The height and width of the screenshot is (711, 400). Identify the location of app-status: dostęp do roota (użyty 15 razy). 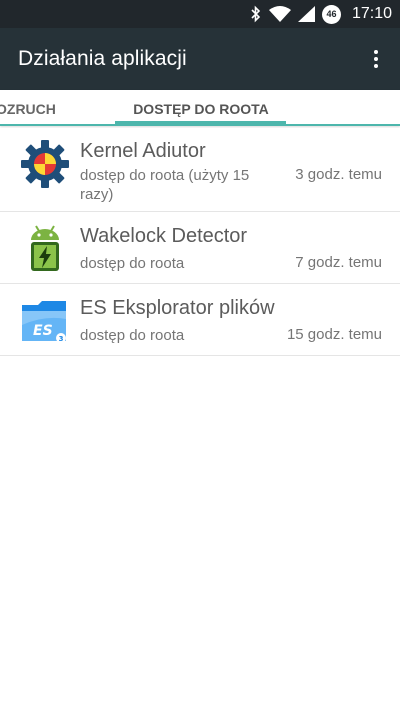
(165, 185).